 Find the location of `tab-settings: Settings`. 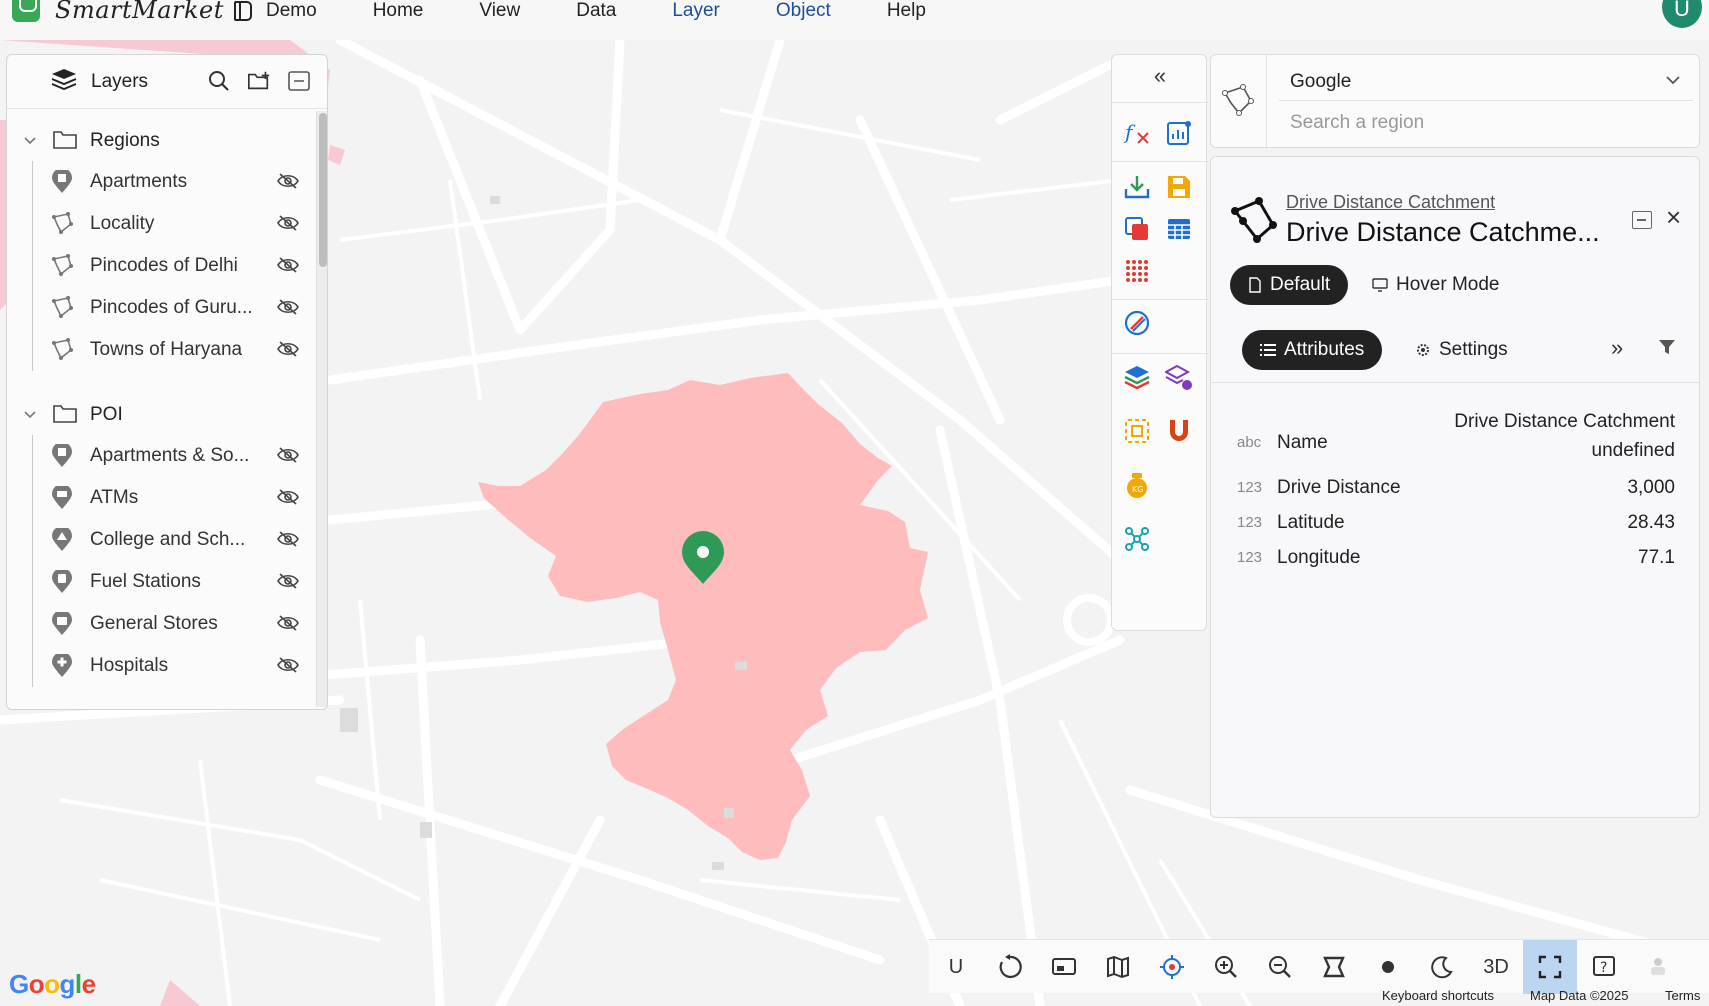

tab-settings: Settings is located at coordinates (1461, 350).